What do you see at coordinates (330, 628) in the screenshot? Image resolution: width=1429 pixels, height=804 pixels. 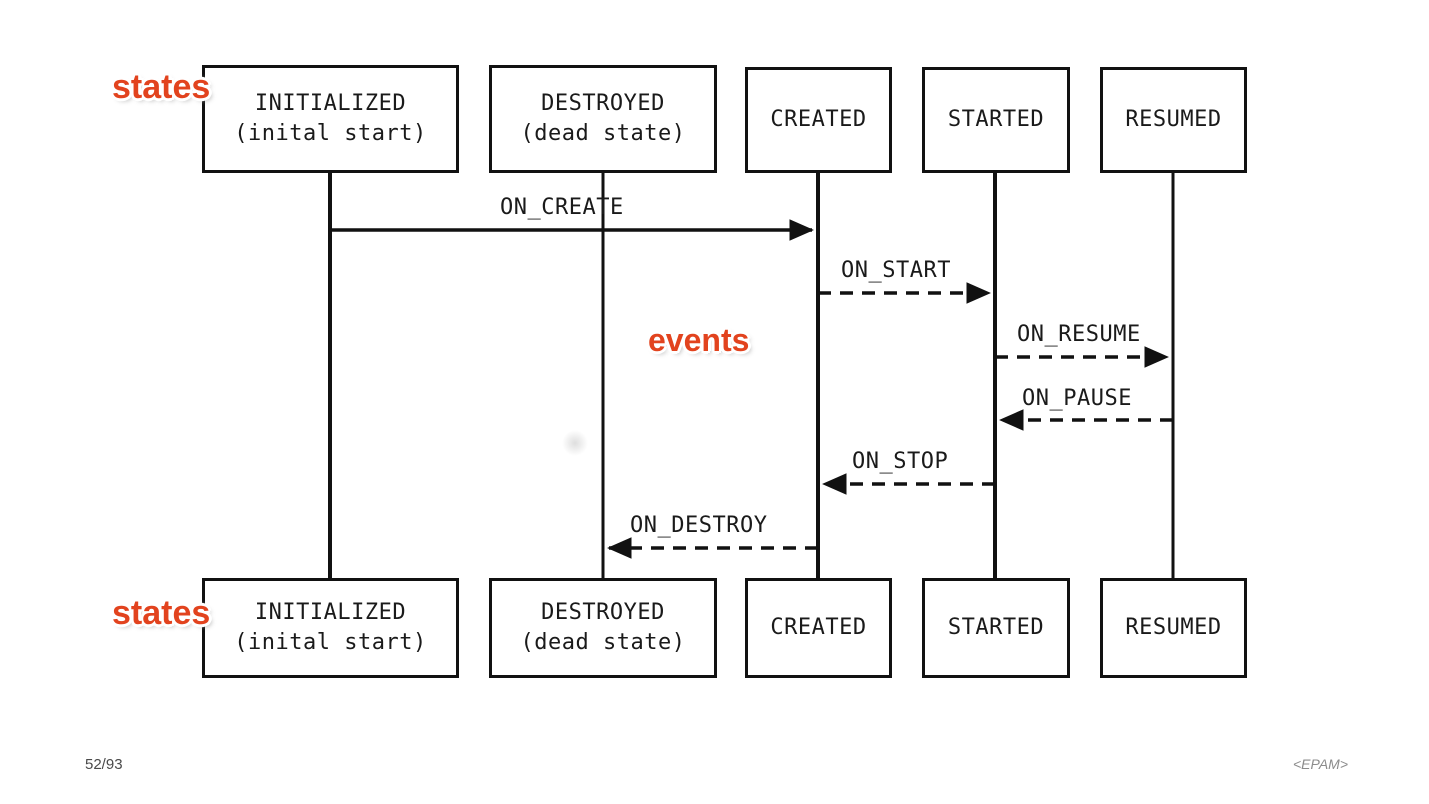 I see `state-box-bottom-initialized: INITIALIZED (inital start)` at bounding box center [330, 628].